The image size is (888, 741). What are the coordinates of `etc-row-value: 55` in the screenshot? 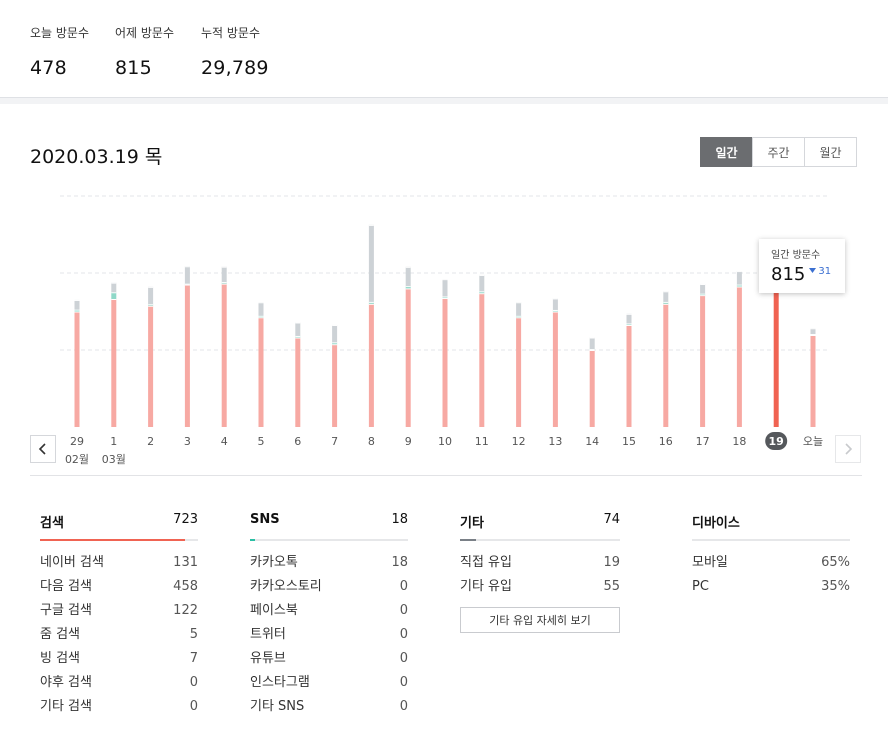 It's located at (611, 586).